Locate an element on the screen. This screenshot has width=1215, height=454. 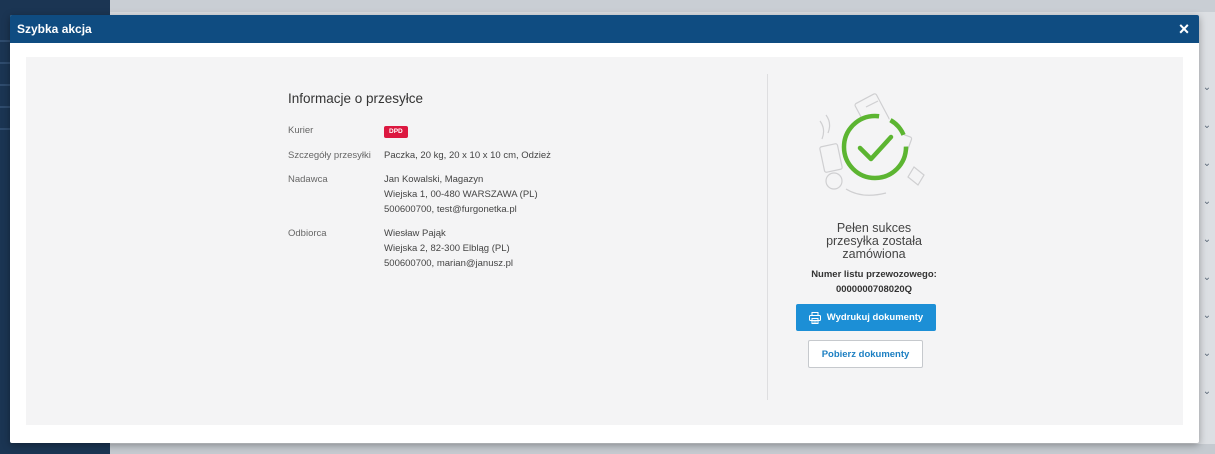
print-documents-label: Wydrukuj dokumenty is located at coordinates (875, 317).